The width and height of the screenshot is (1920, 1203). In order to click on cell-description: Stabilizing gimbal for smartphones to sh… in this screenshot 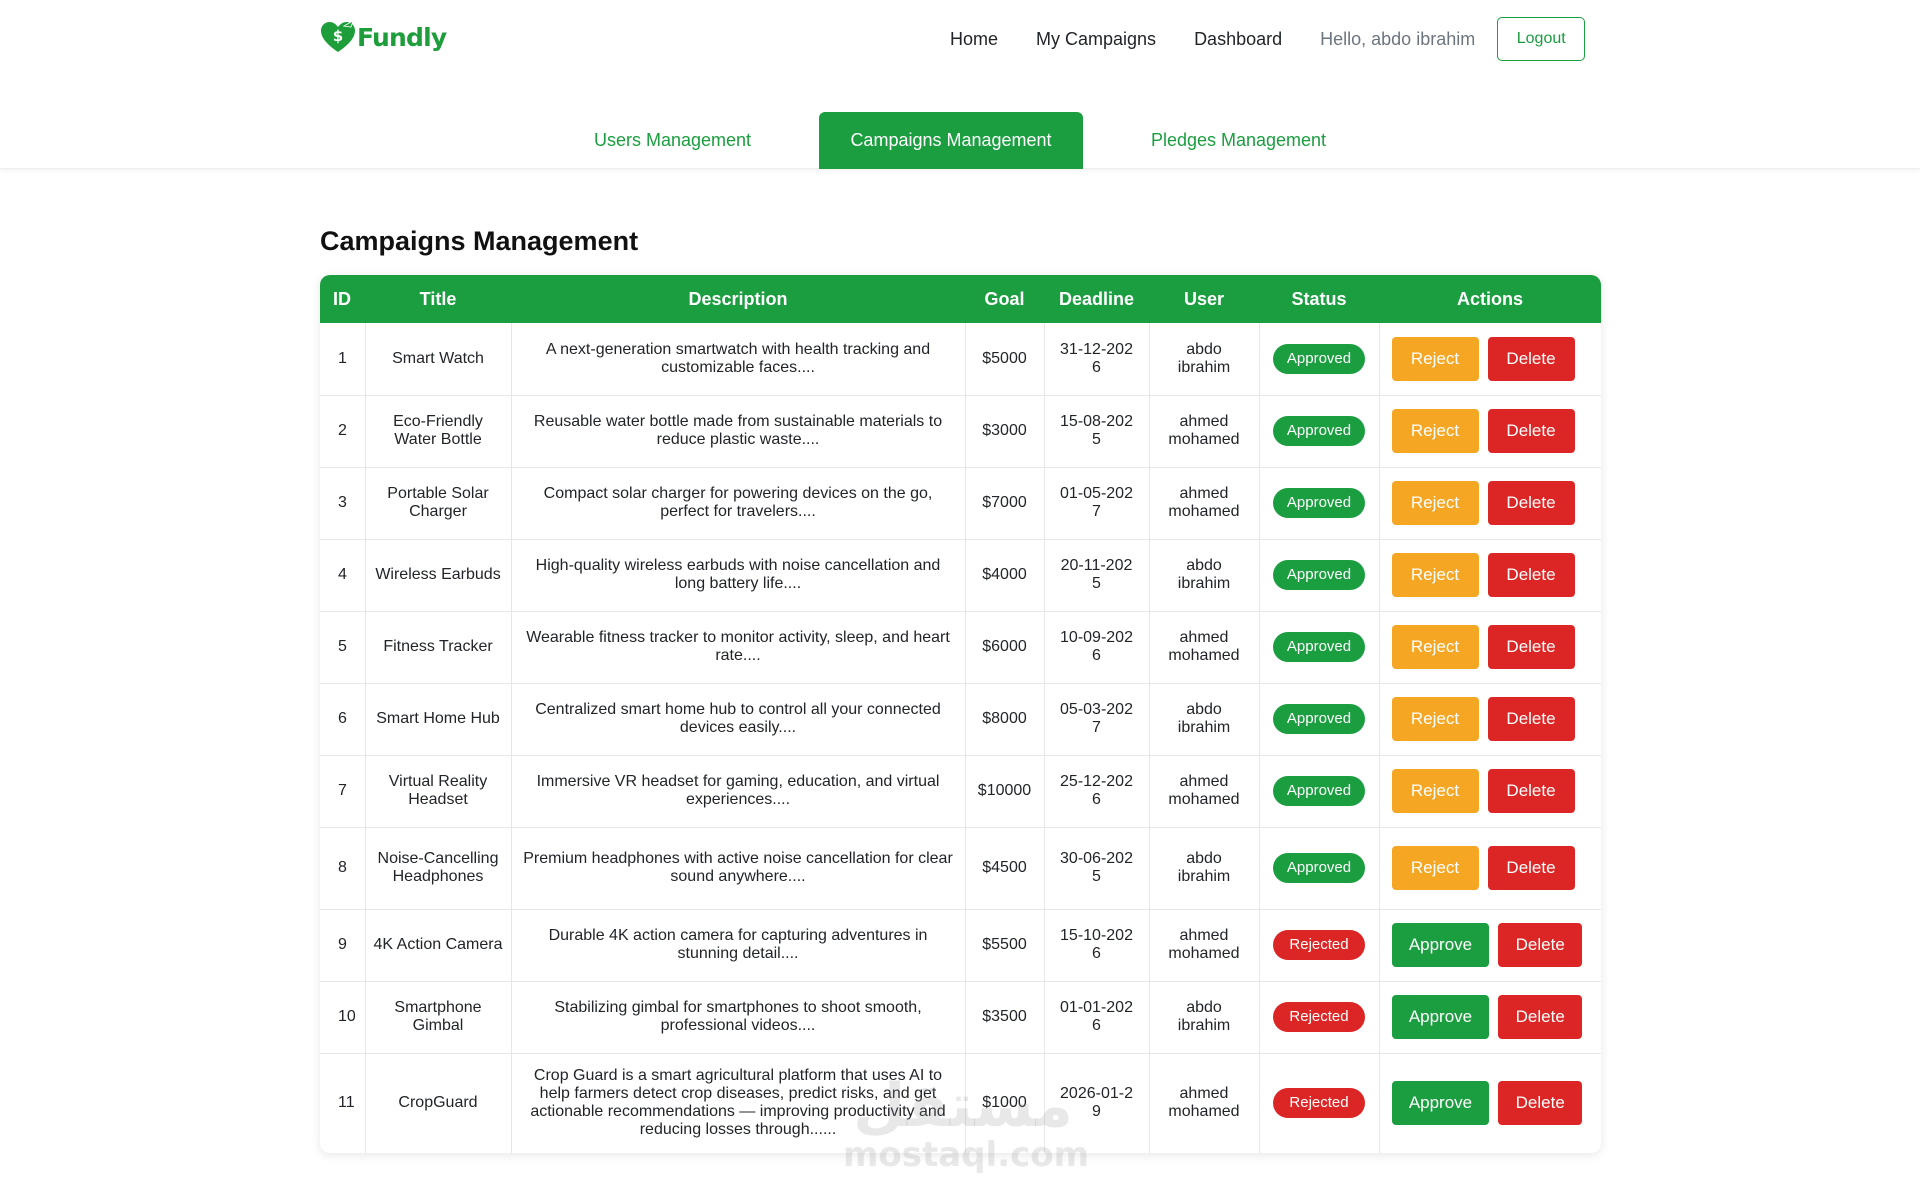, I will do `click(738, 1017)`.